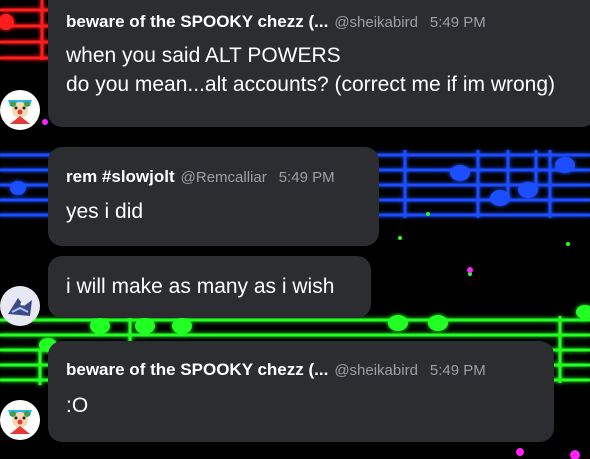 Image resolution: width=590 pixels, height=459 pixels. What do you see at coordinates (200, 286) in the screenshot?
I see `message-text: i will make as many as i wish` at bounding box center [200, 286].